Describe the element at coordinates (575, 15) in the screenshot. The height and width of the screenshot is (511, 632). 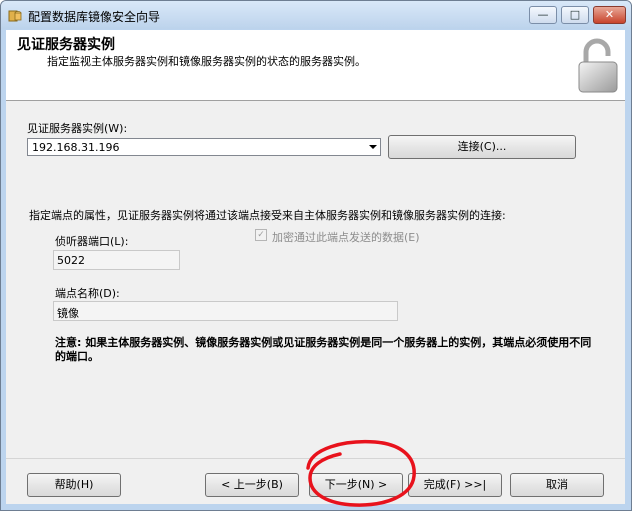
I see `maximize-button: □` at that location.